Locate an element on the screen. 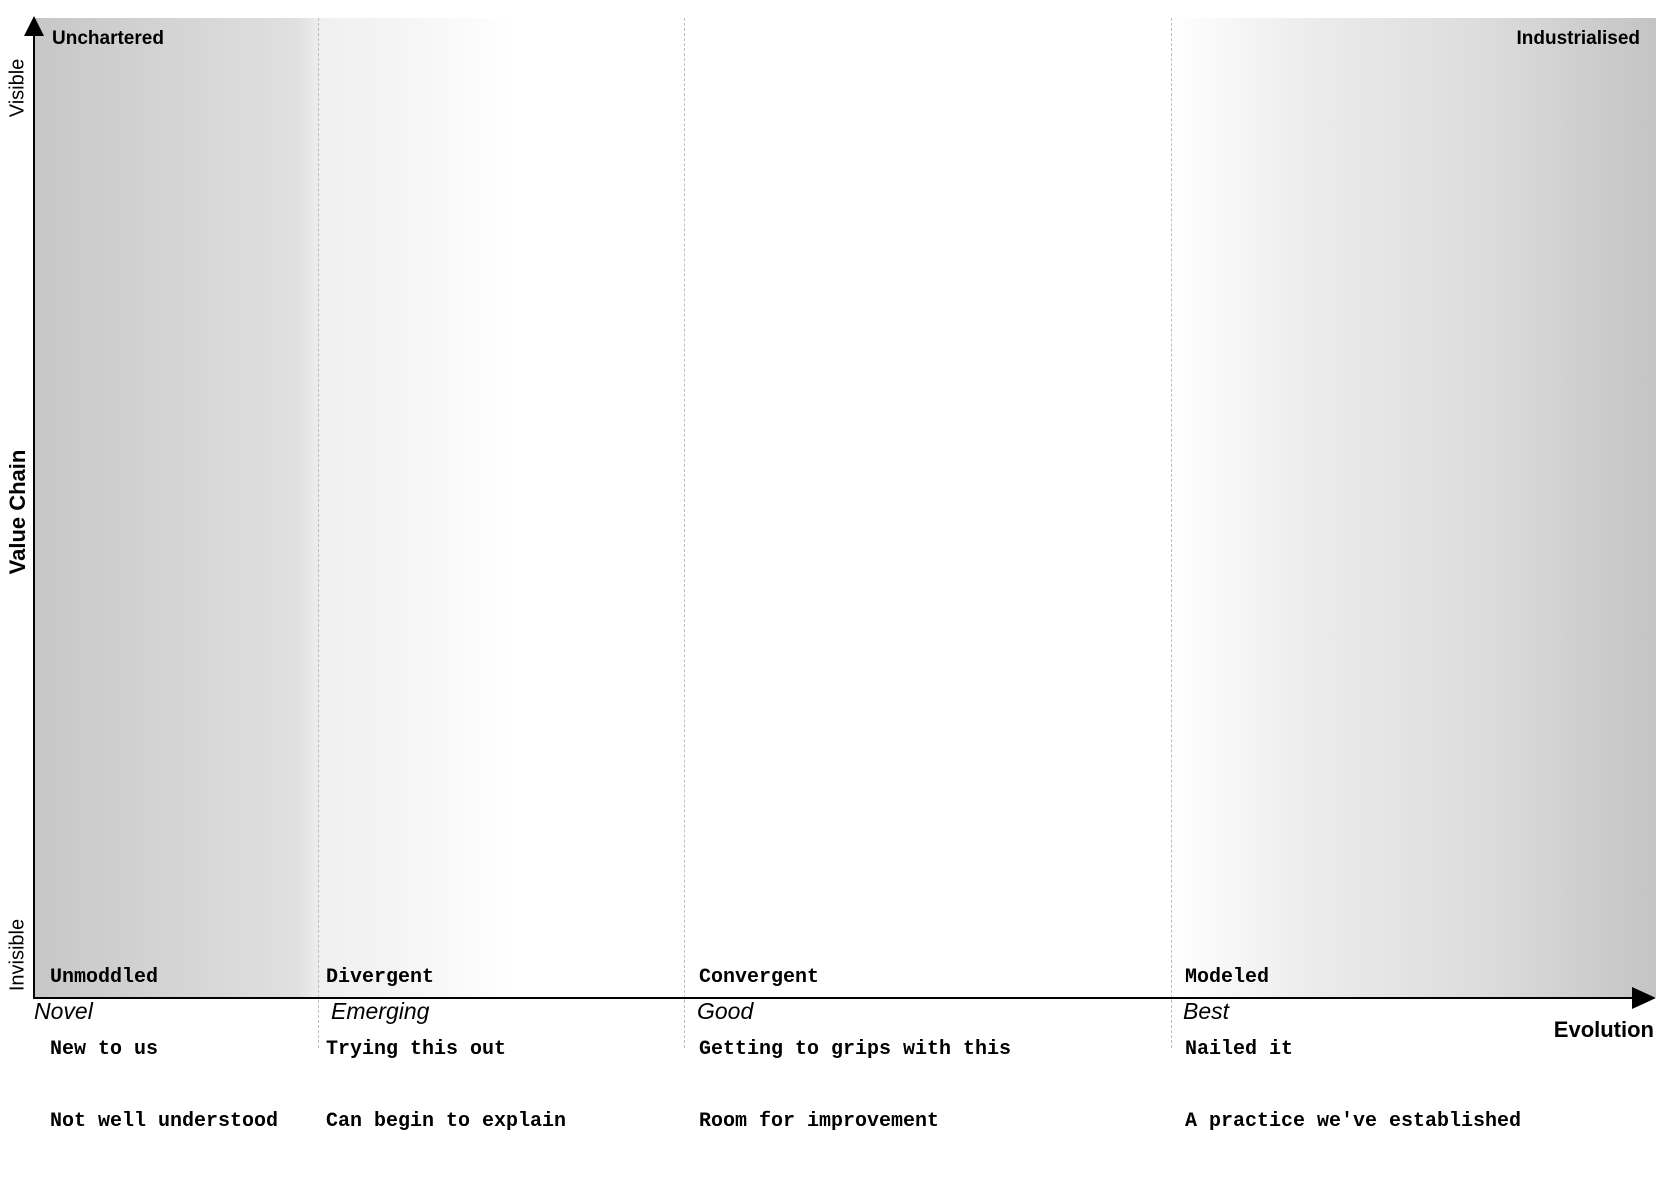 This screenshot has width=1662, height=1182. stage-line: Not well understood is located at coordinates (164, 1121).